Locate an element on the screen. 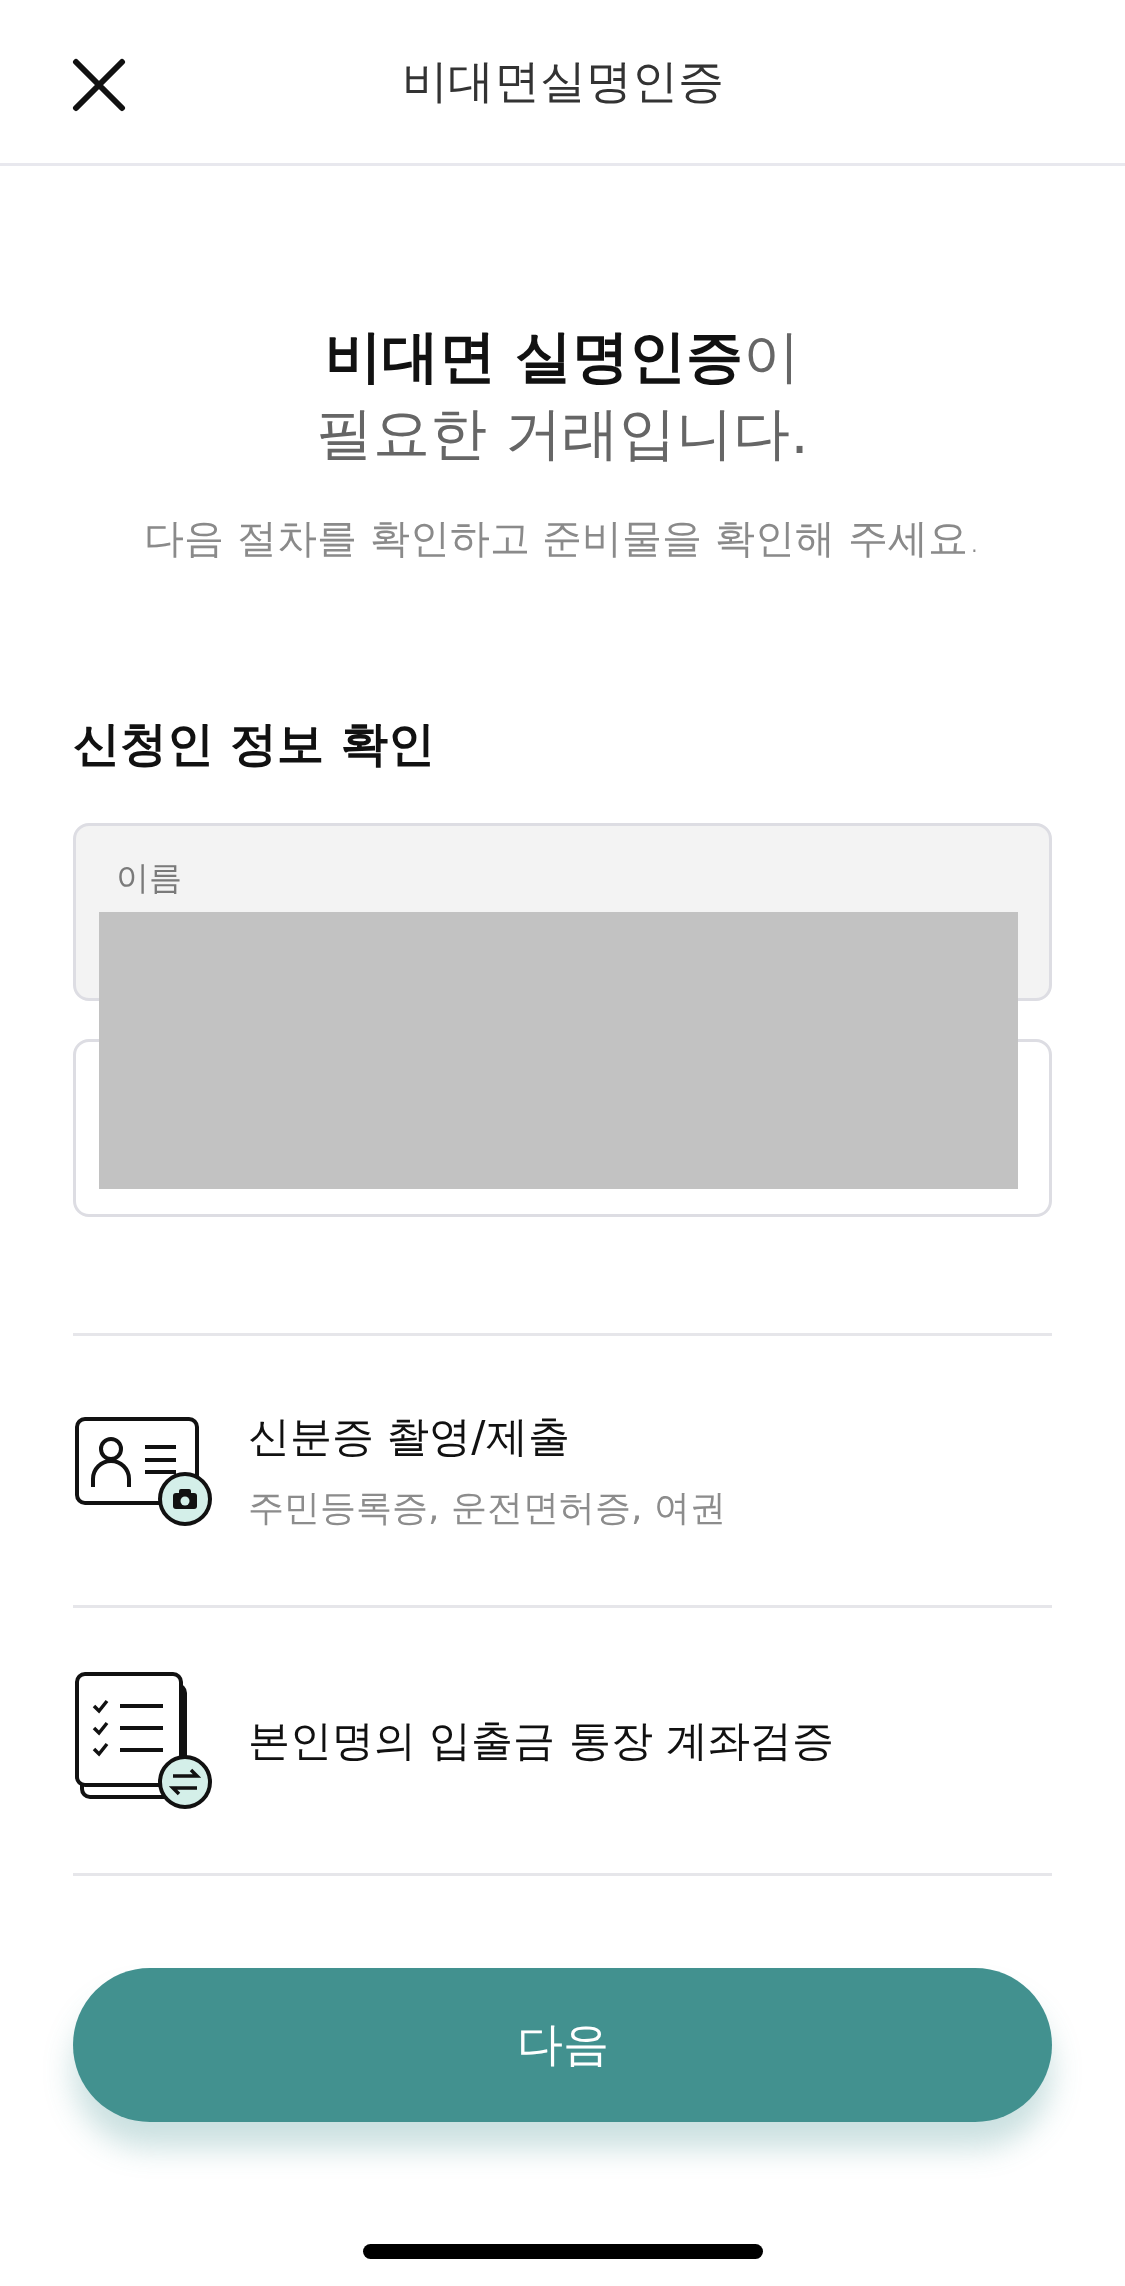  checklist-transfer-icon is located at coordinates (144, 1740).